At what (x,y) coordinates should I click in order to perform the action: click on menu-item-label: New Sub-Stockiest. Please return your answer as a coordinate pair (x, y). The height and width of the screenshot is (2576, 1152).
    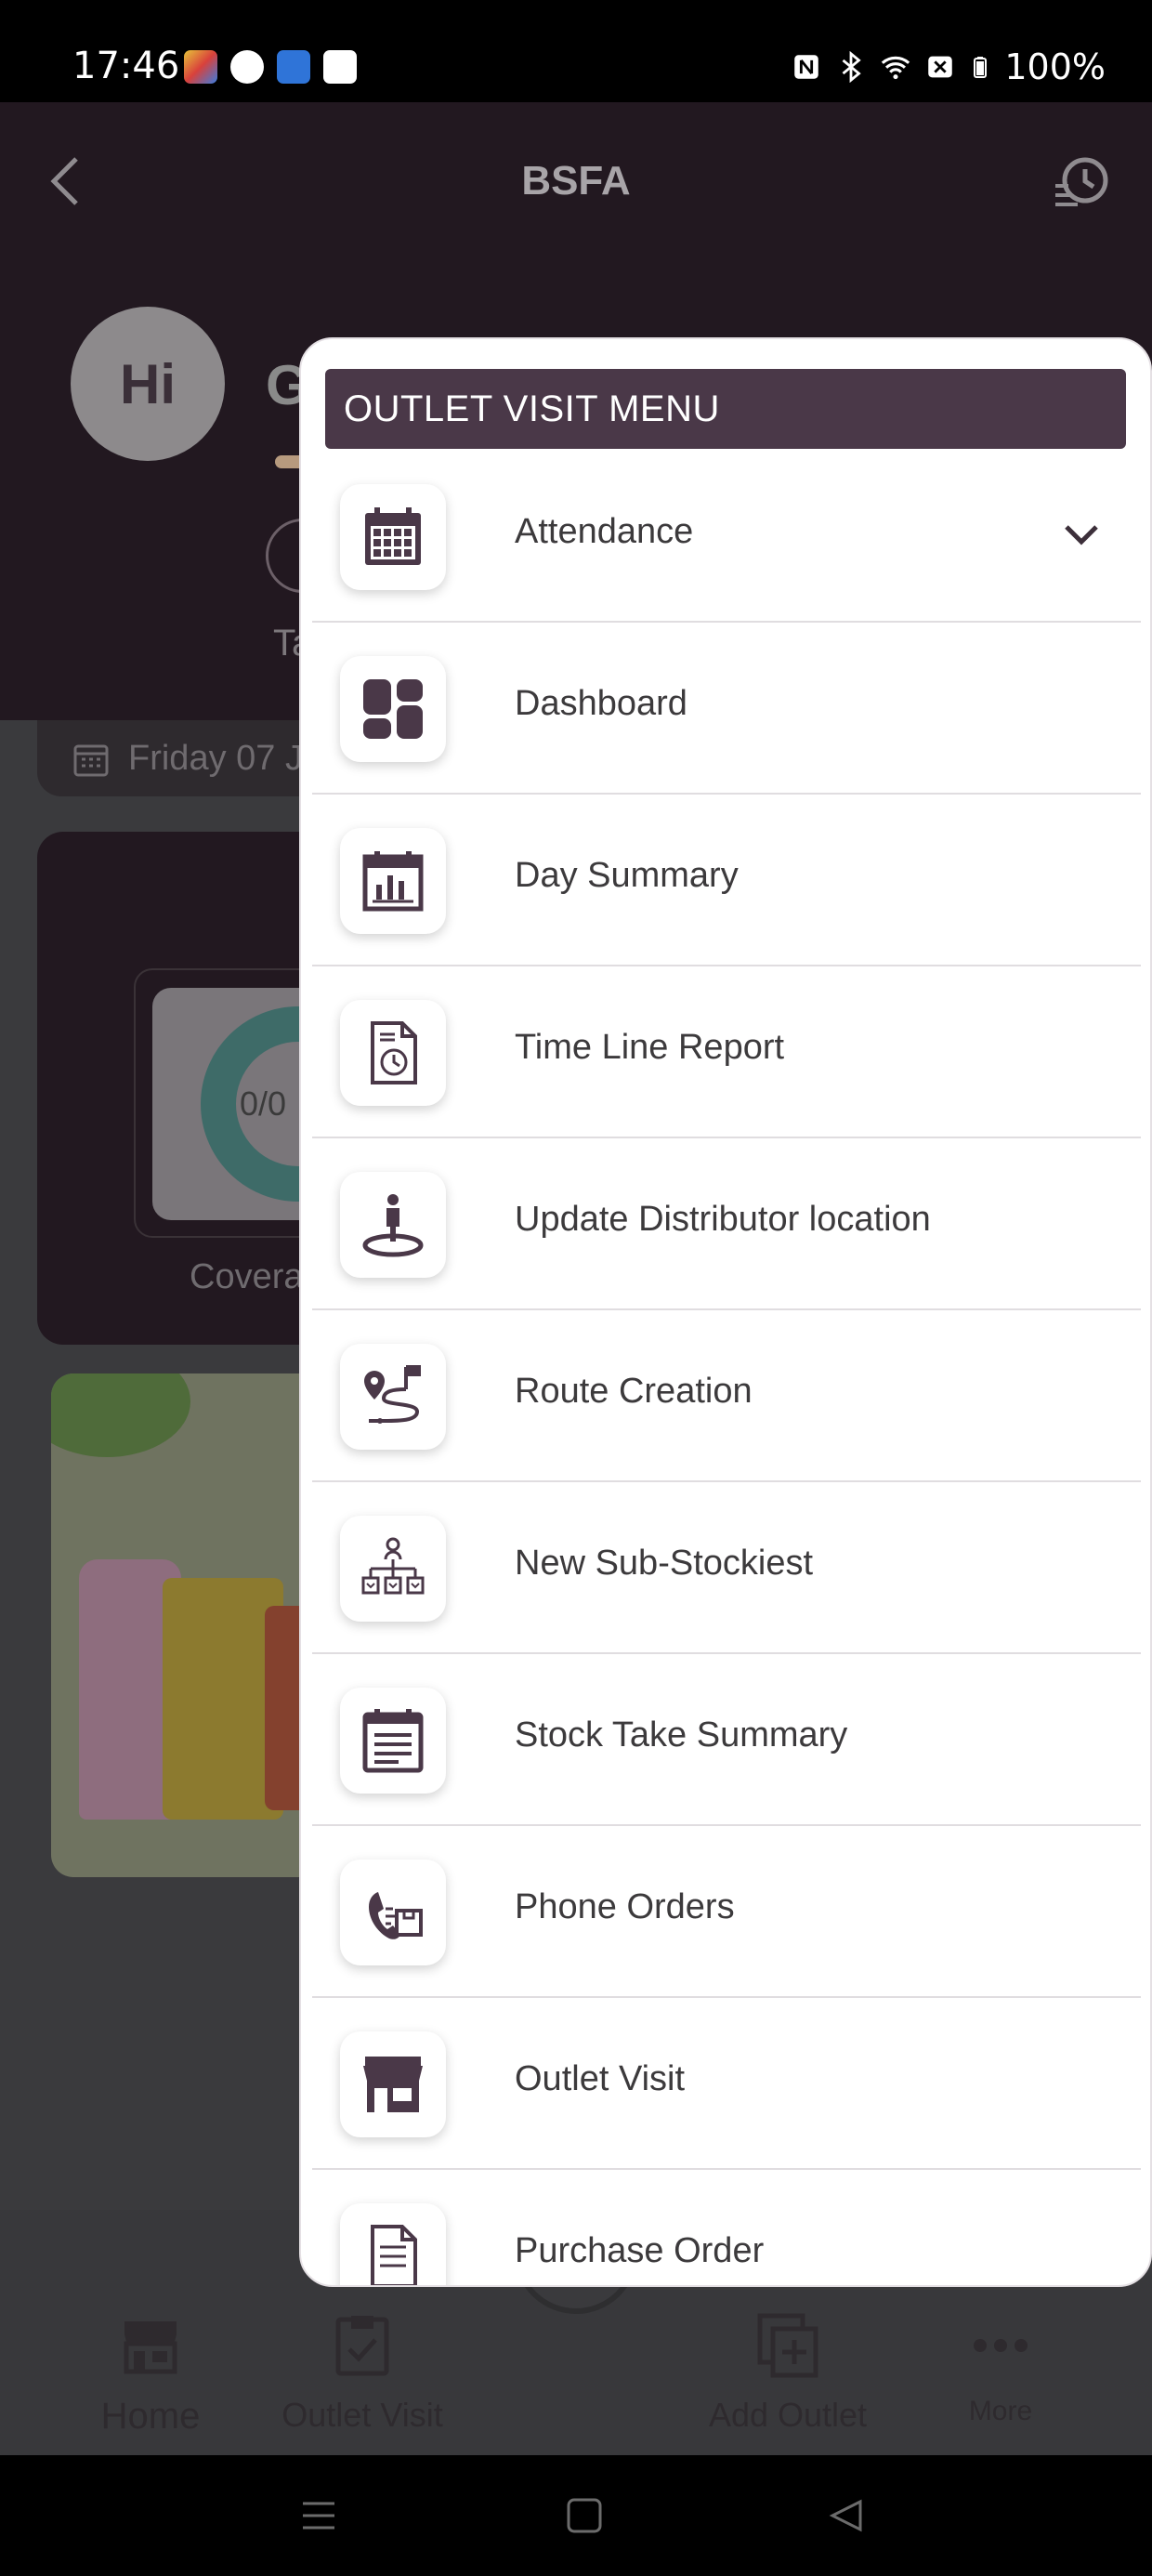
    Looking at the image, I should click on (664, 1563).